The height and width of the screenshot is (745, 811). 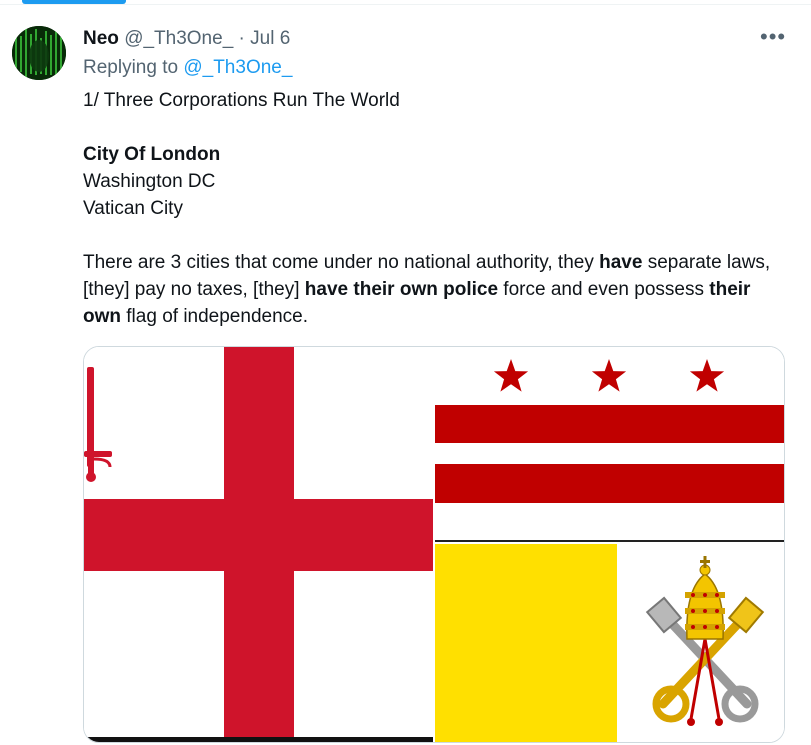 I want to click on avatar, so click(x=39, y=53).